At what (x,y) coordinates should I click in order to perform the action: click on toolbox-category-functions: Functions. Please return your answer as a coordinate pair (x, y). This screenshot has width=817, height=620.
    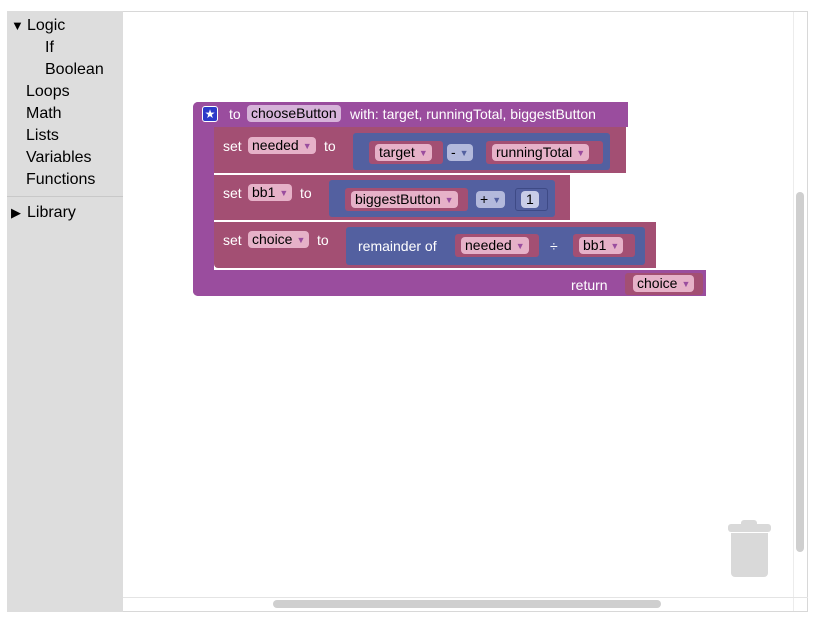
    Looking at the image, I should click on (60, 180).